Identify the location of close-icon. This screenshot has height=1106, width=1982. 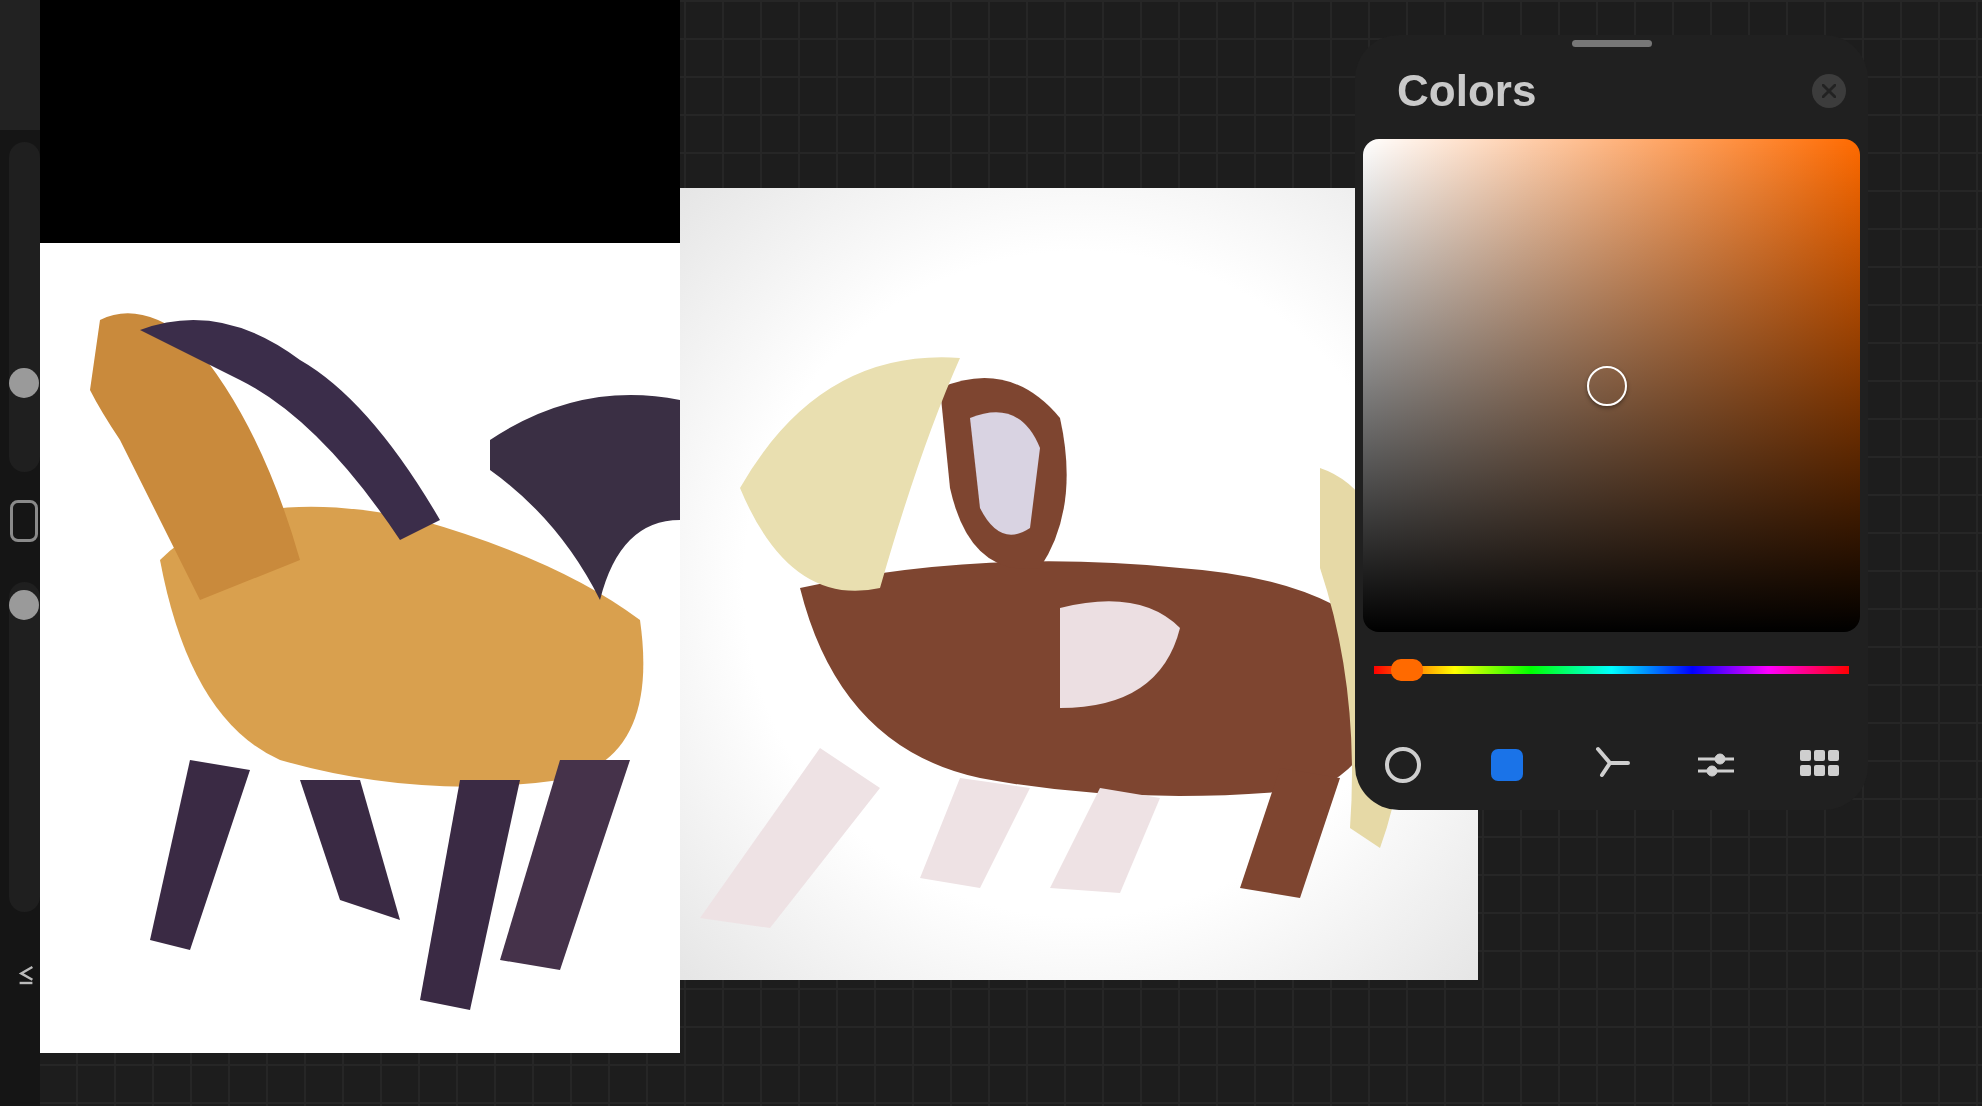
(1829, 91).